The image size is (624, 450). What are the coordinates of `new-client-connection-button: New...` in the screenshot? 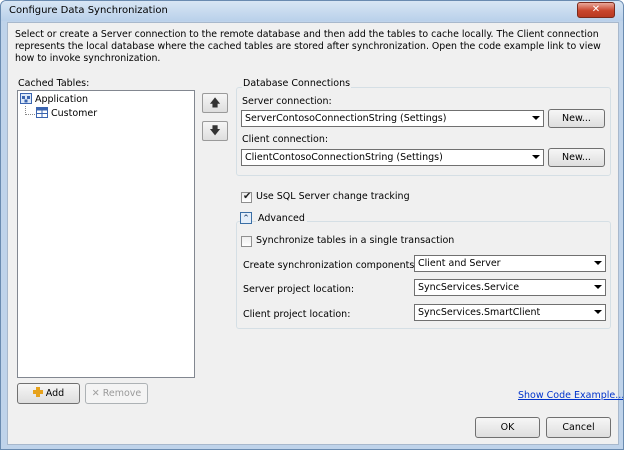 It's located at (576, 157).